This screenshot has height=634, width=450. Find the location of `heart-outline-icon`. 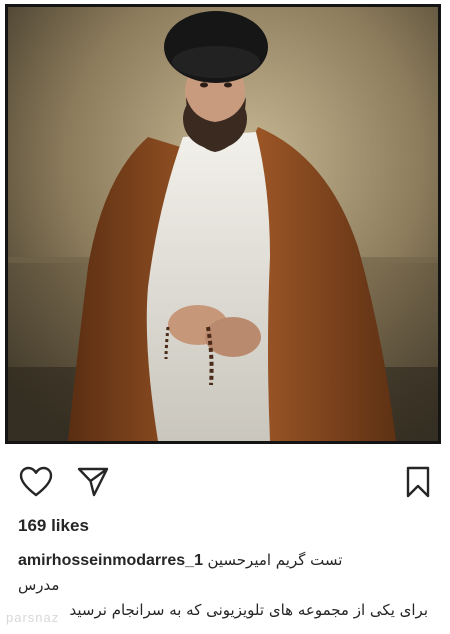

heart-outline-icon is located at coordinates (36, 481).